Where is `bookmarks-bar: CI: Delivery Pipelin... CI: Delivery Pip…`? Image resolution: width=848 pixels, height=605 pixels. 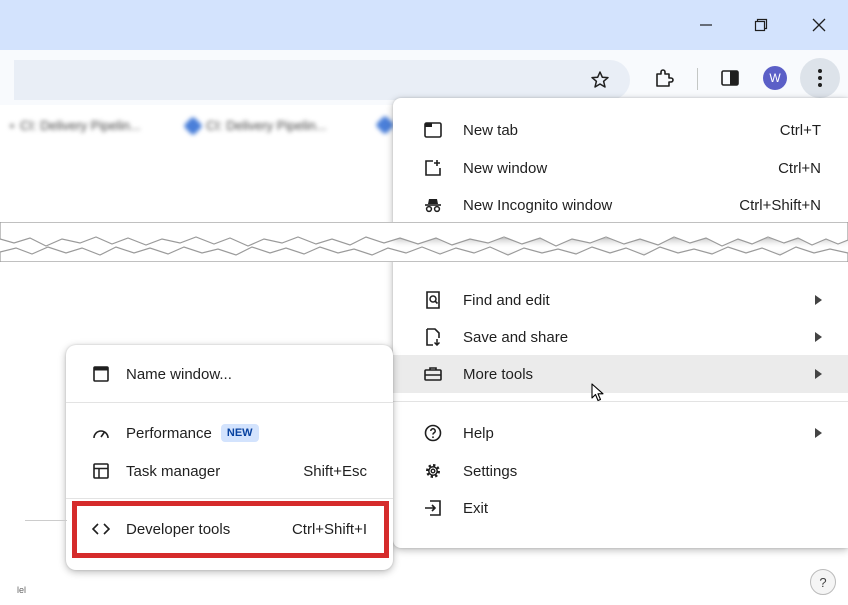 bookmarks-bar: CI: Delivery Pipelin... CI: Delivery Pip… is located at coordinates (200, 126).